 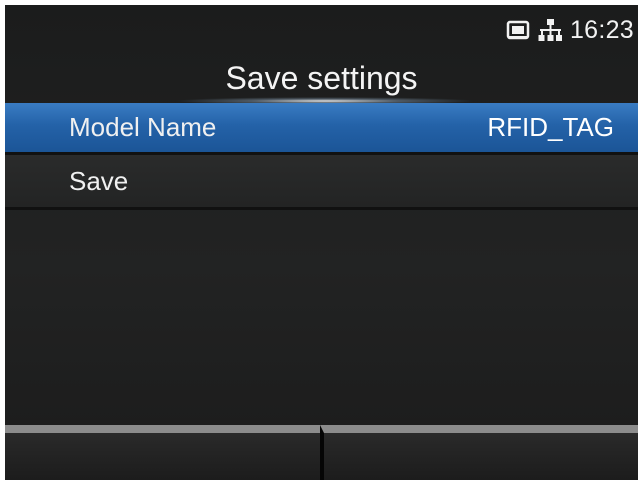 I want to click on page-header: Save settings, so click(x=321, y=79).